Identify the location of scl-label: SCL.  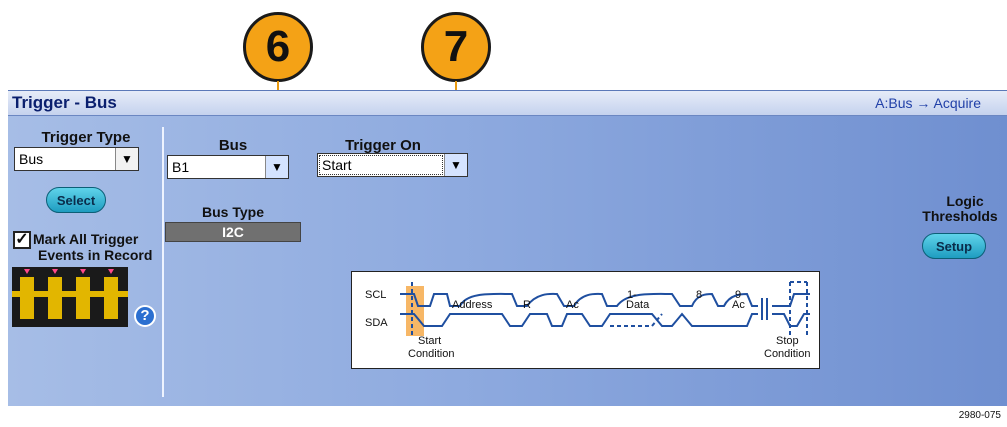
(375, 295).